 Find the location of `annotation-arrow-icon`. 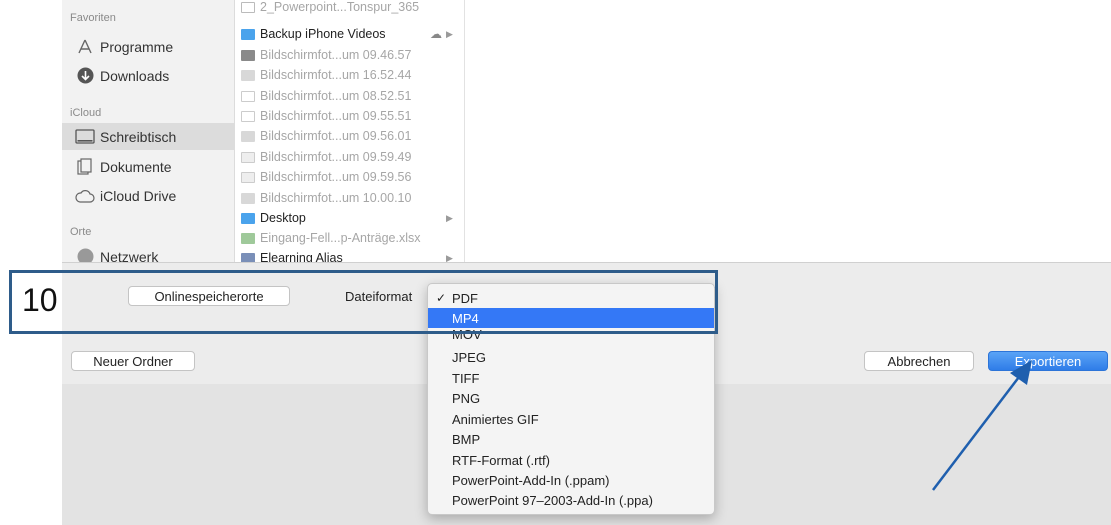

annotation-arrow-icon is located at coordinates (982, 425).